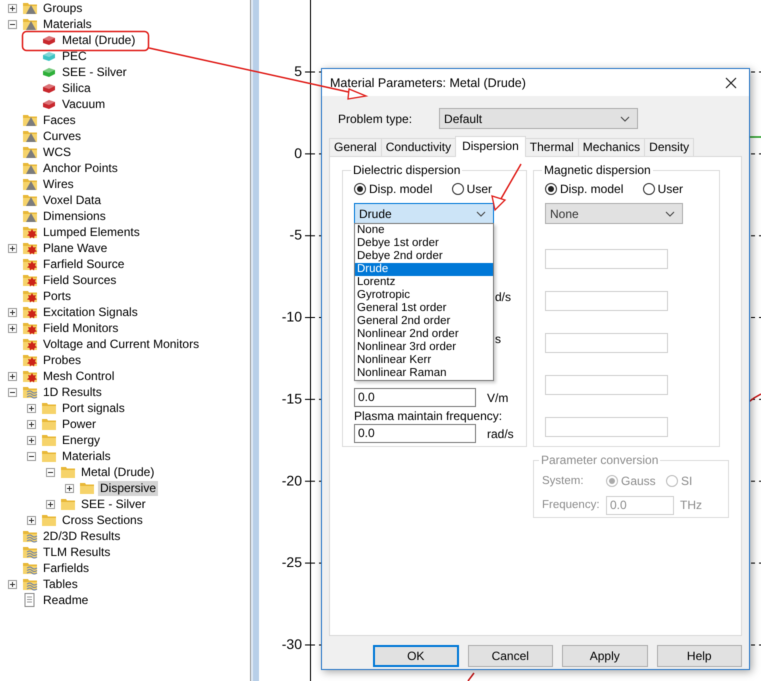  I want to click on tree-item: Port signals, so click(93, 408).